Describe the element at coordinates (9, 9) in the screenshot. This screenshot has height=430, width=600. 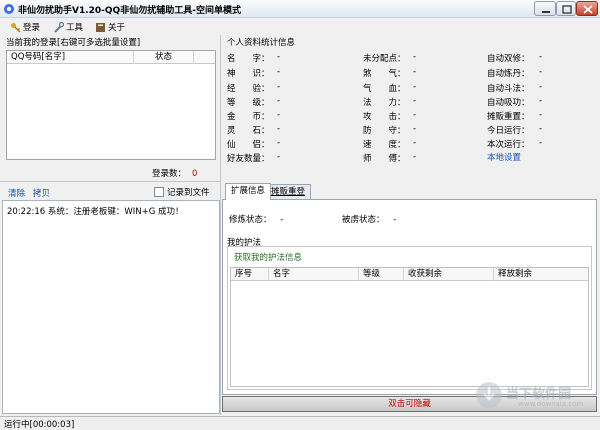
I see `app-icon` at that location.